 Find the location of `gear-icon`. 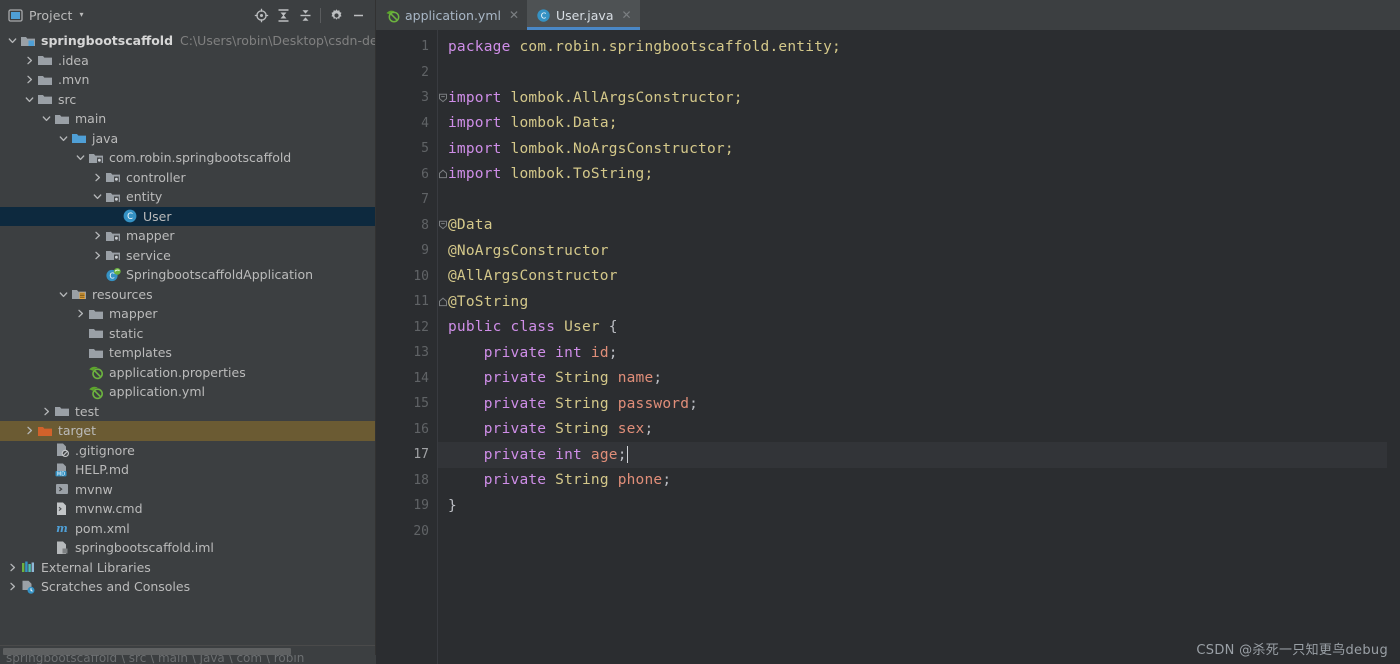

gear-icon is located at coordinates (336, 15).